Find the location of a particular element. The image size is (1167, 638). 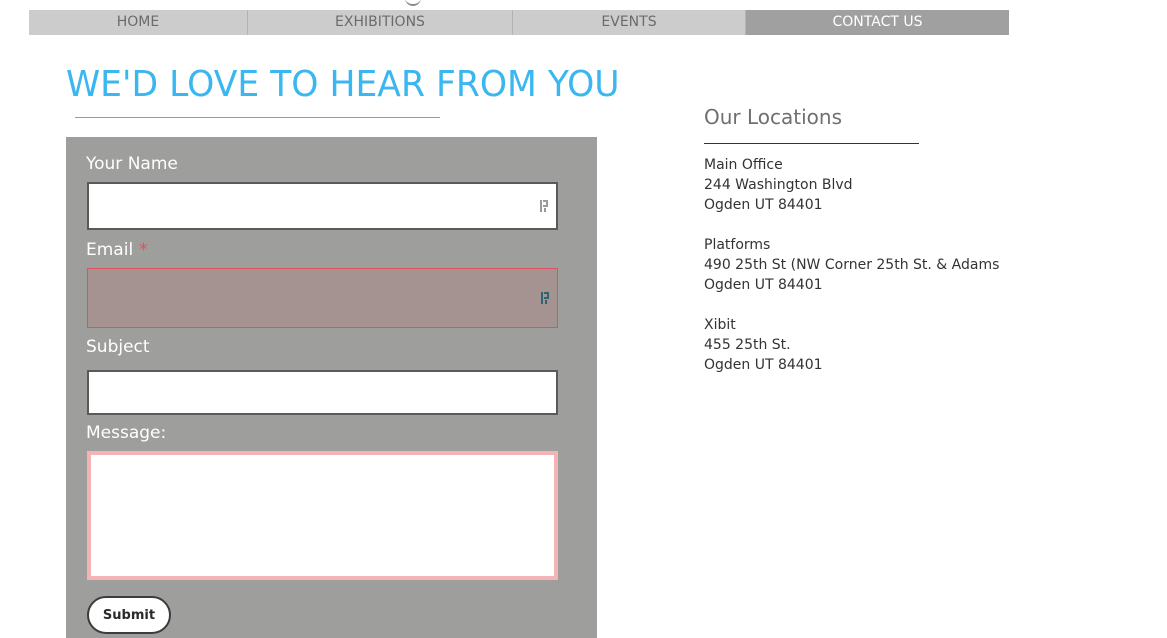

location-name: Platforms is located at coordinates (737, 245).